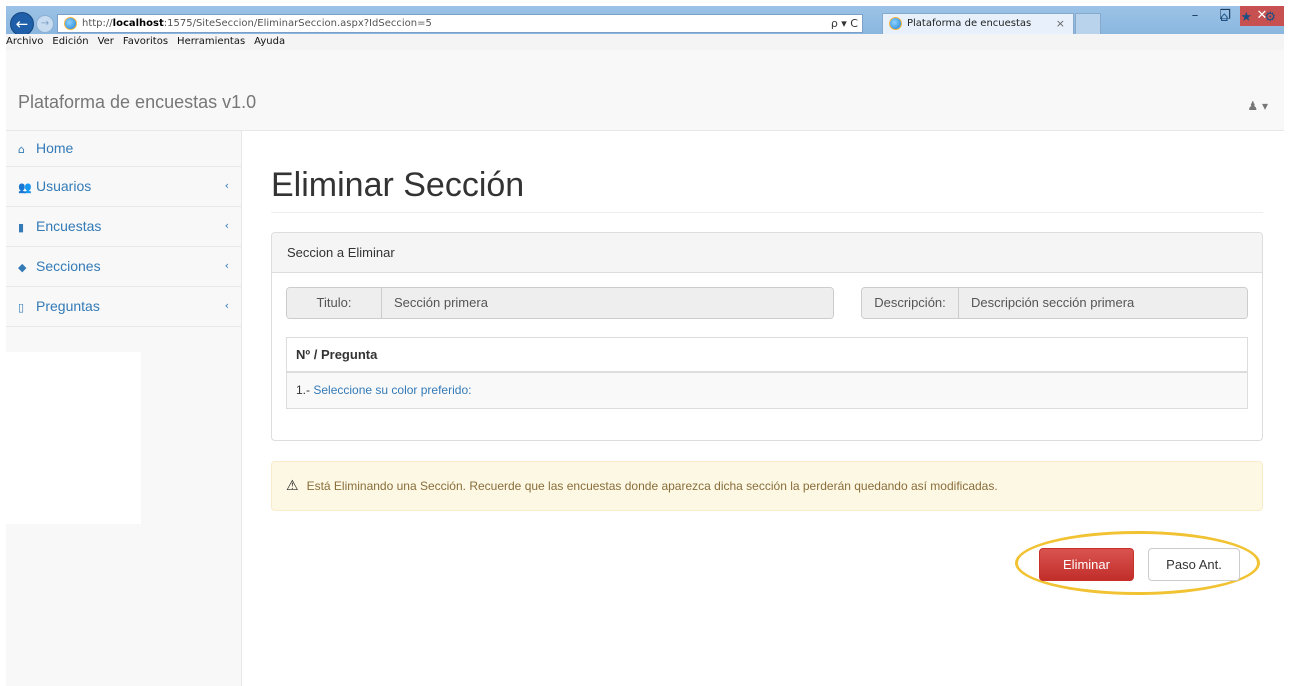 This screenshot has width=1290, height=686. I want to click on brand-title: Plataforma de encuestas v1.0, so click(137, 102).